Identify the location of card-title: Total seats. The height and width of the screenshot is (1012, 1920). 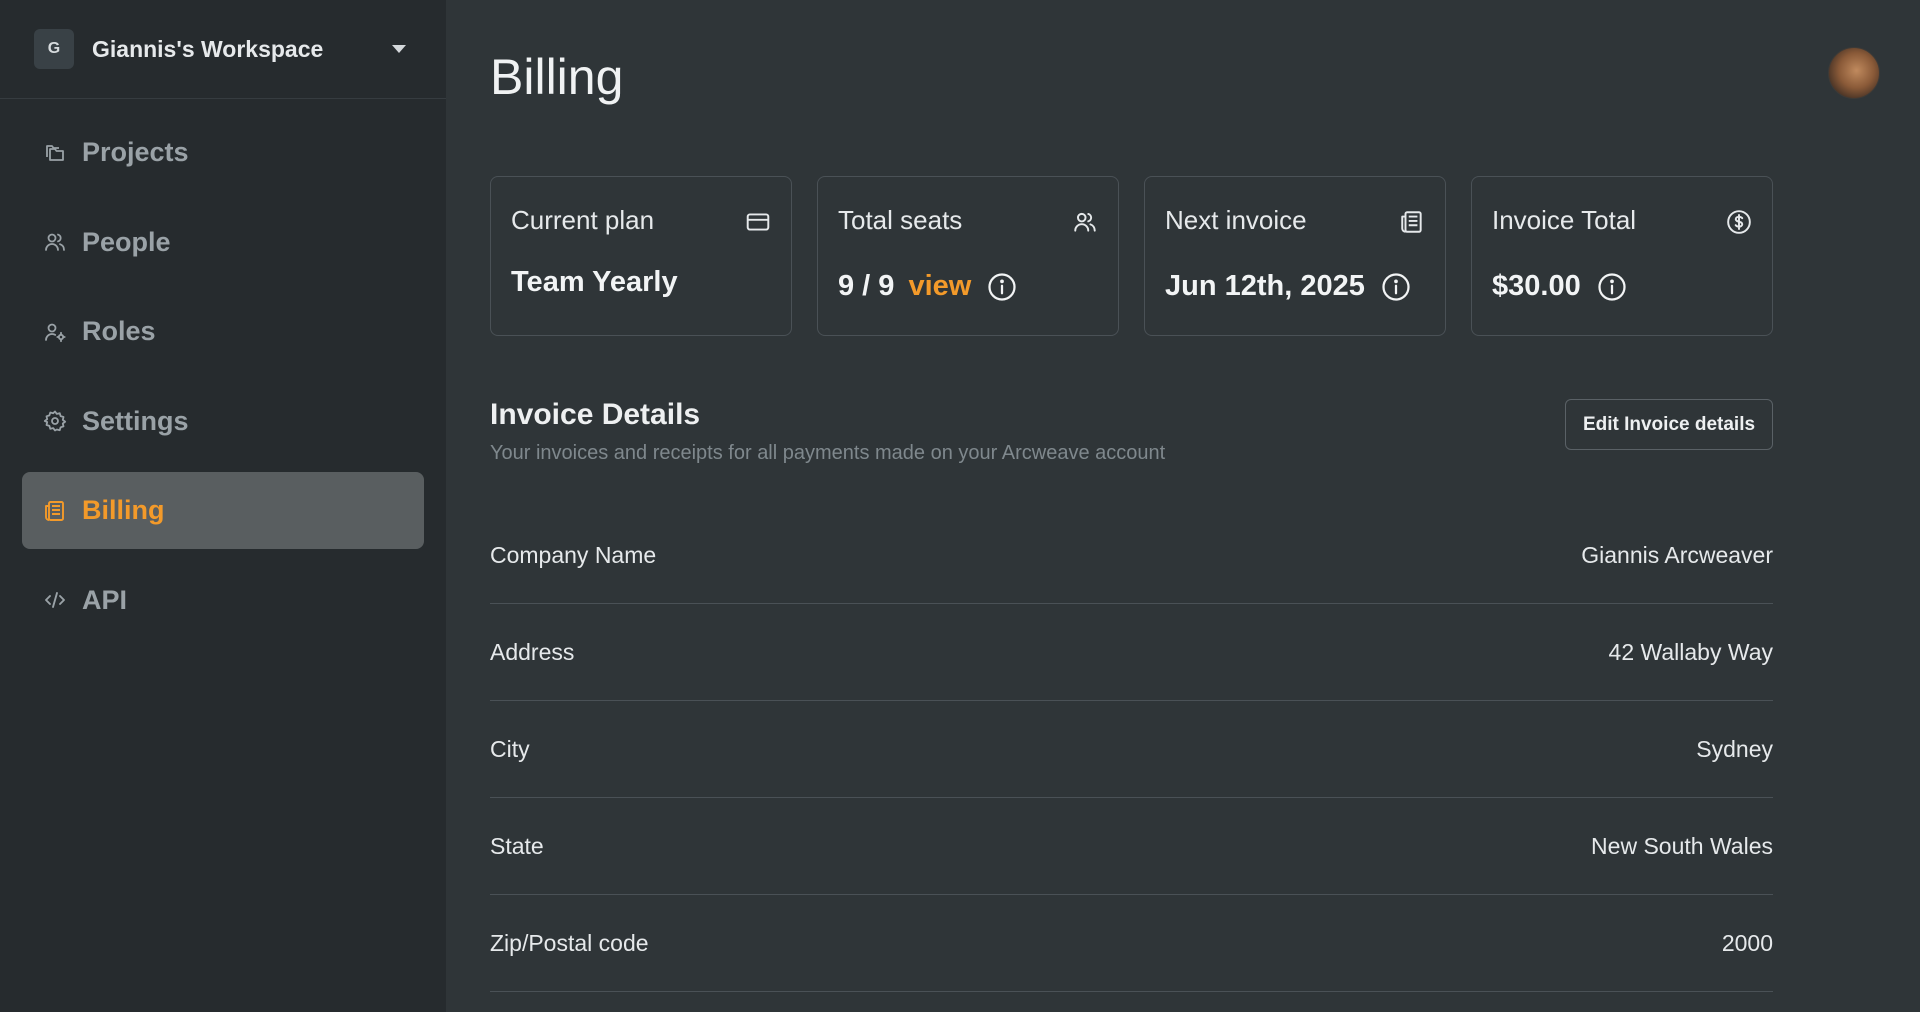
(900, 220).